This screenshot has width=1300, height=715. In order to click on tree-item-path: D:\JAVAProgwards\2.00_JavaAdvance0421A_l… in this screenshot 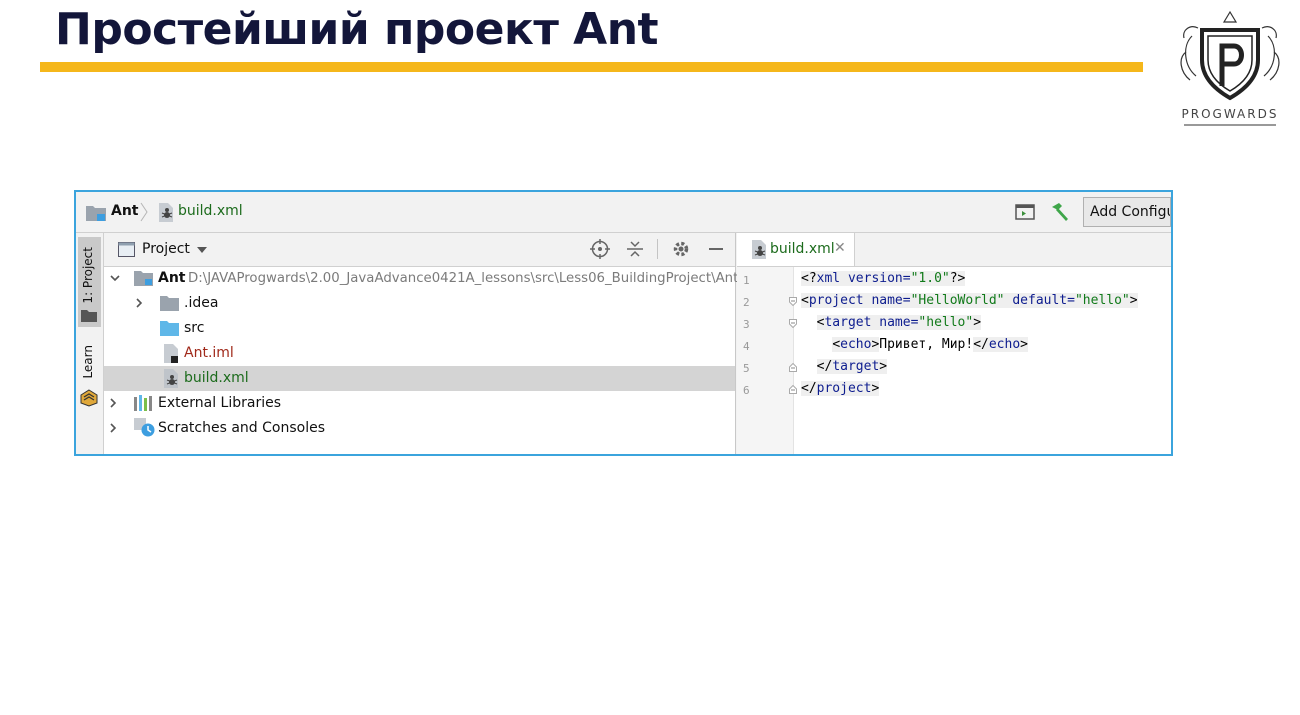, I will do `click(463, 278)`.